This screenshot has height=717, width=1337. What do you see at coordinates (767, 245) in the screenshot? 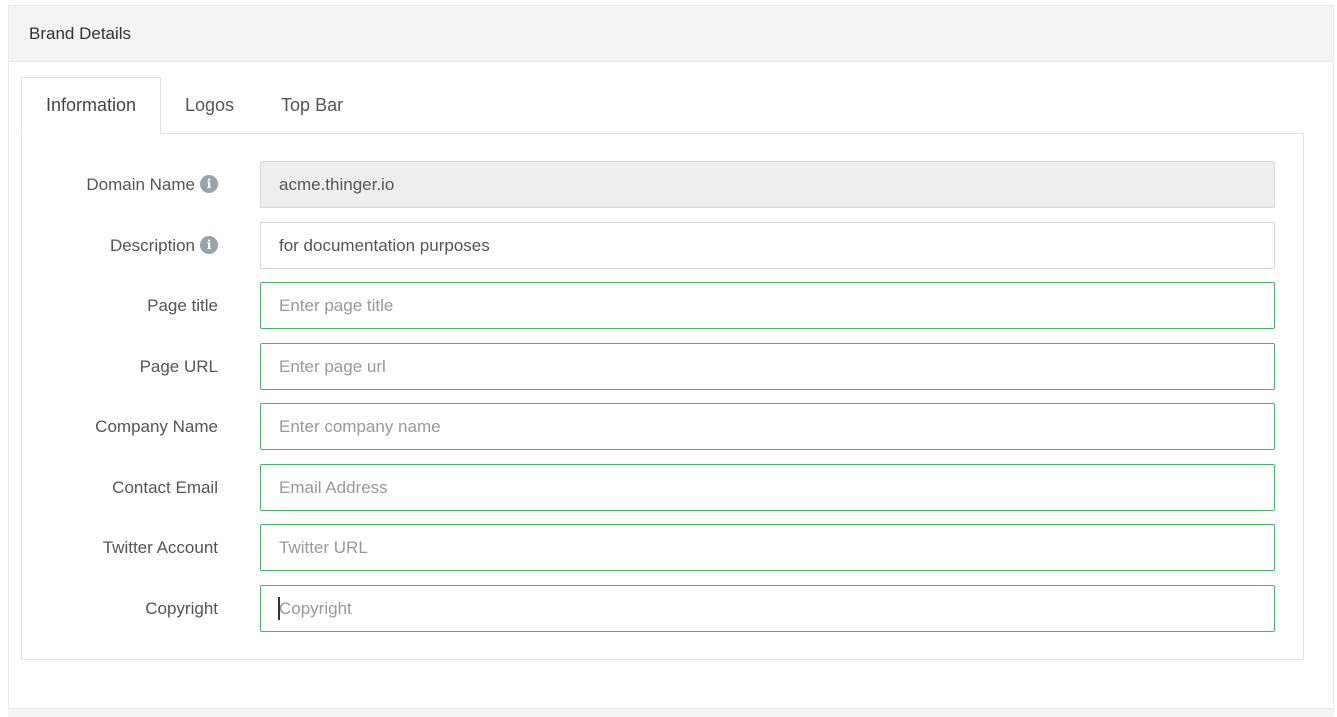
I see `description-input` at bounding box center [767, 245].